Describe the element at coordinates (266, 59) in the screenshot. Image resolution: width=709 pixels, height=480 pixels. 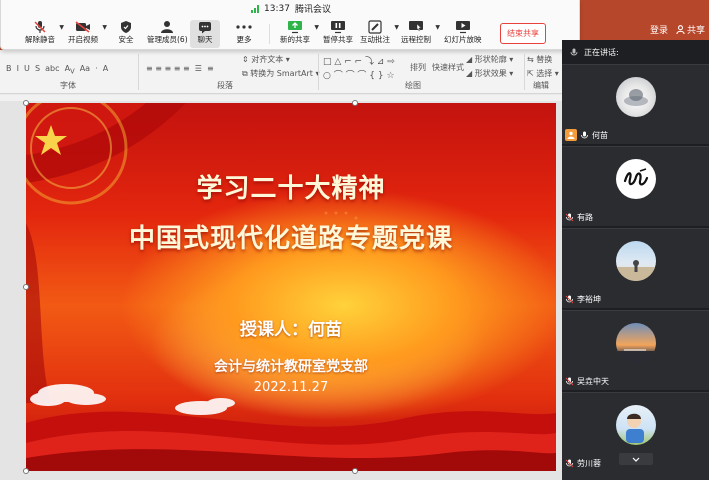
I see `align-text-button: ⇕ 对齐文本 ▾` at that location.